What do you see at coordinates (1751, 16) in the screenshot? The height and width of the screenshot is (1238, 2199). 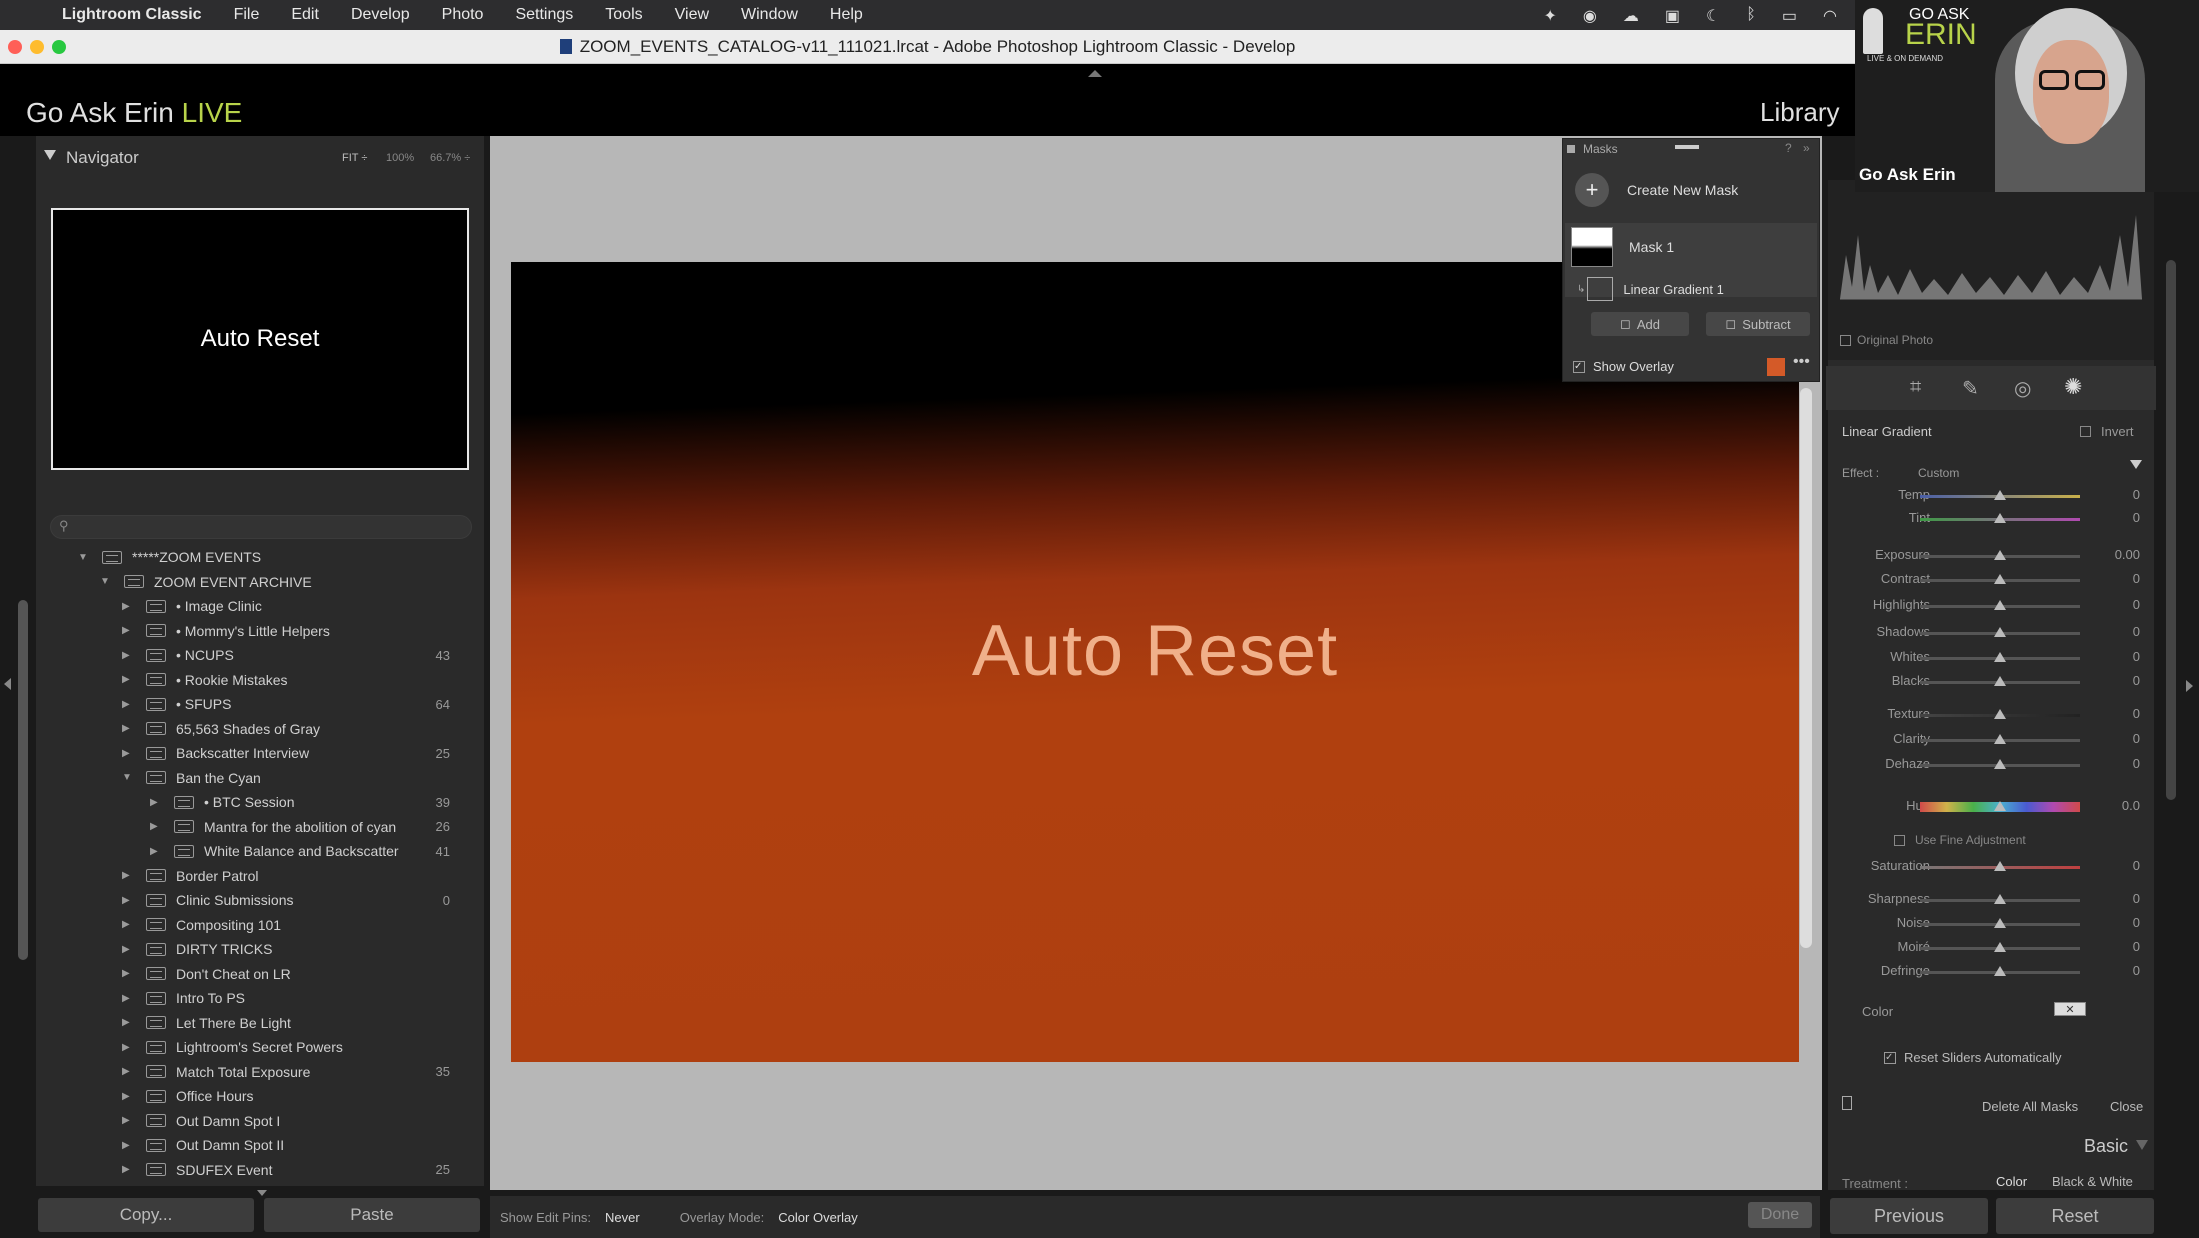 I see `bluetooth-icon: ᛒ` at bounding box center [1751, 16].